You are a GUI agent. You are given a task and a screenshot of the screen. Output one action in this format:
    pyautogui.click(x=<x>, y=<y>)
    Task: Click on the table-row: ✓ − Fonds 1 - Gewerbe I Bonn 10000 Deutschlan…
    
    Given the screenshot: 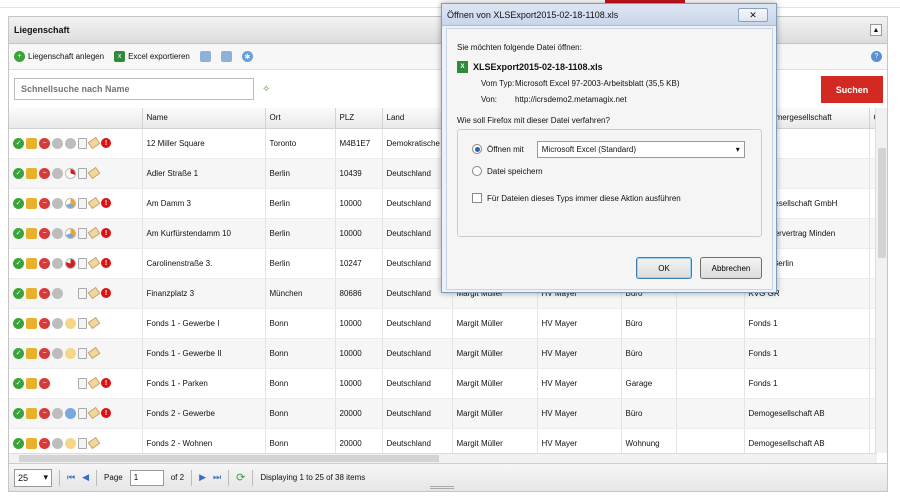 What is the action you would take?
    pyautogui.click(x=443, y=323)
    